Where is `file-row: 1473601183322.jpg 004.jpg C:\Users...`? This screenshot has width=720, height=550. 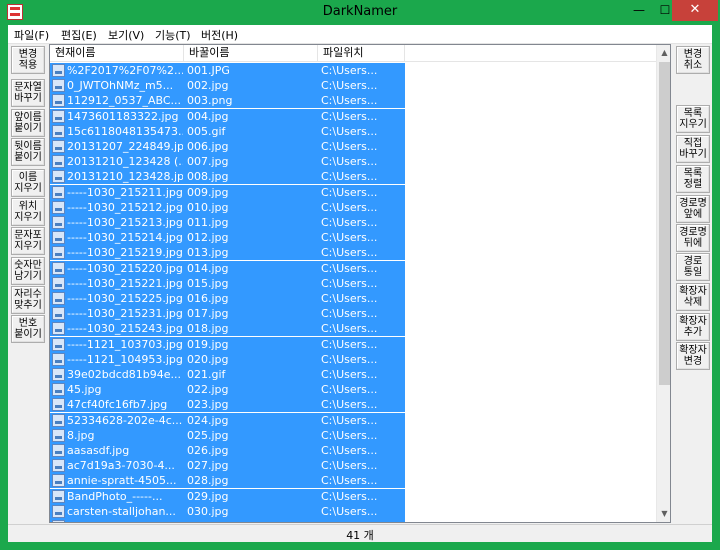
file-row: 1473601183322.jpg 004.jpg C:\Users... is located at coordinates (227, 116).